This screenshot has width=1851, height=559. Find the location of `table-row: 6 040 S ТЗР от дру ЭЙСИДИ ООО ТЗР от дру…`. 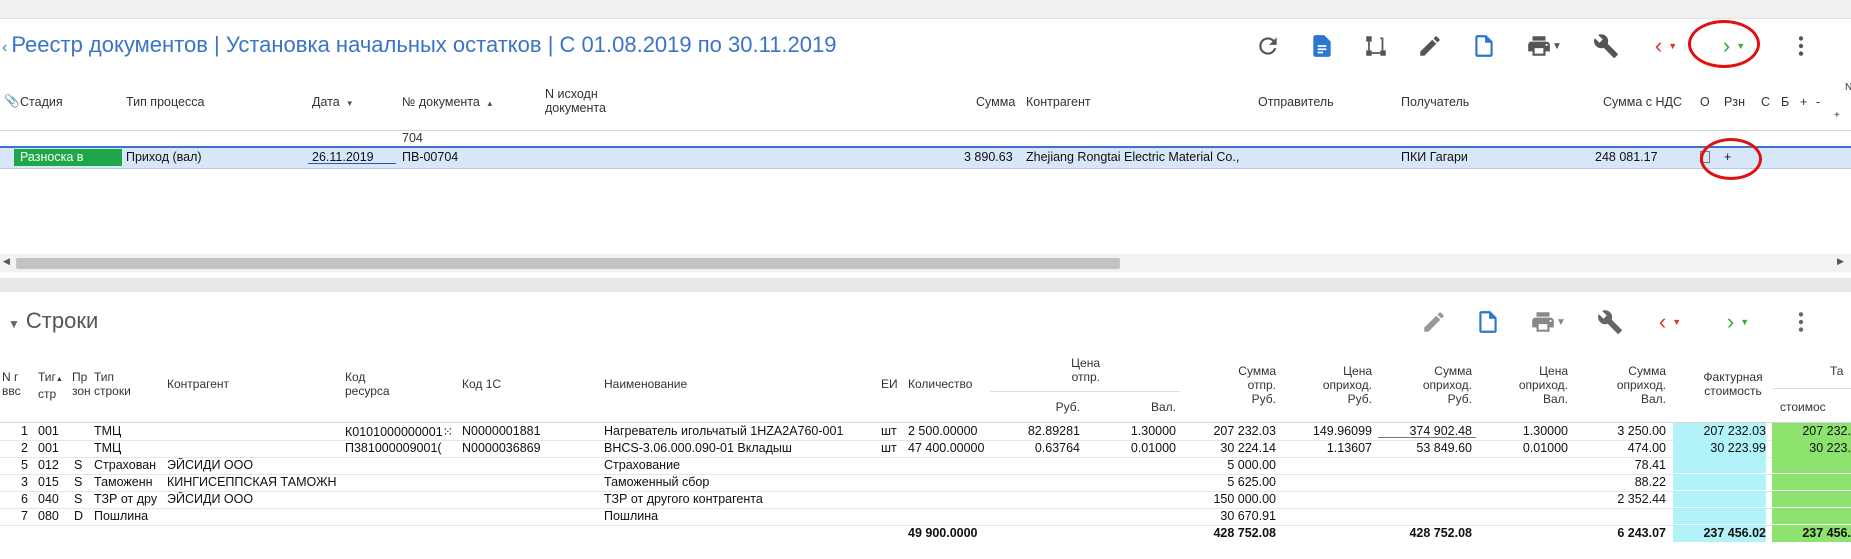

table-row: 6 040 S ТЗР от дру ЭЙСИДИ ООО ТЗР от дру… is located at coordinates (925, 500).